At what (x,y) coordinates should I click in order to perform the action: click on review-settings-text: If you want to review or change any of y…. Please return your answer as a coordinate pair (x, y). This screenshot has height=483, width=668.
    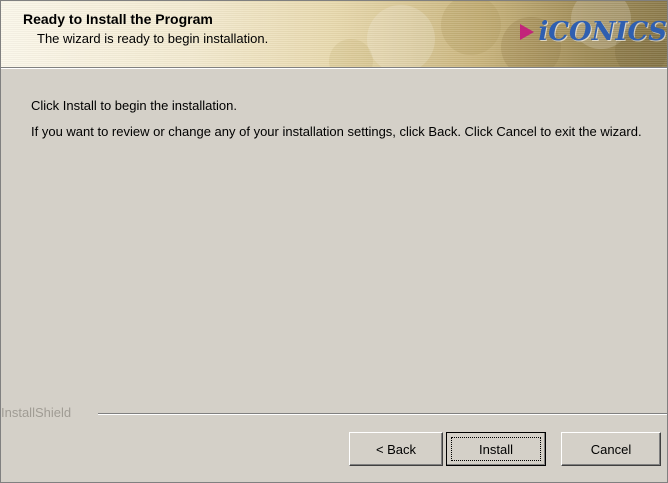
    Looking at the image, I should click on (336, 131).